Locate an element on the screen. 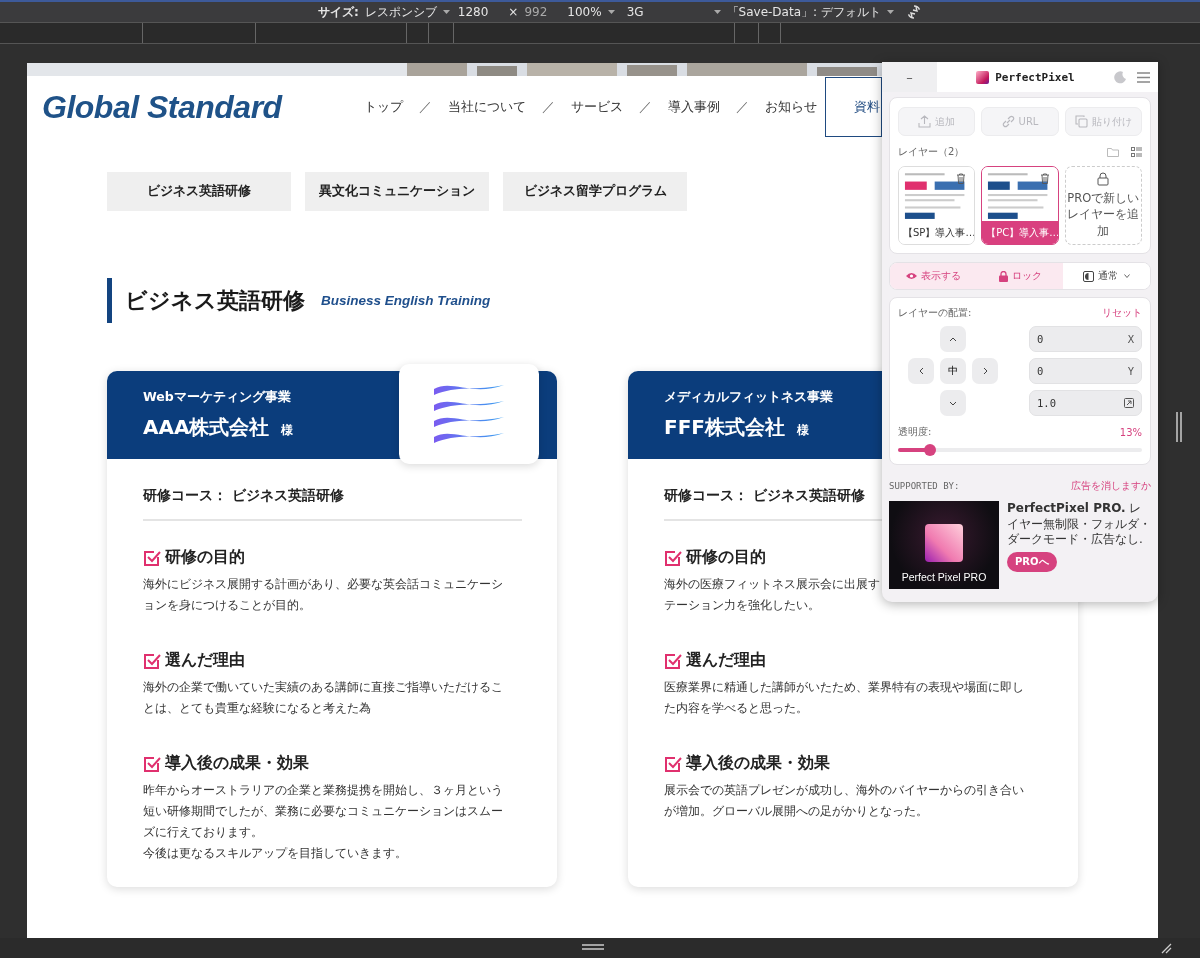 The height and width of the screenshot is (958, 1200). copy-icon is located at coordinates (1081, 121).